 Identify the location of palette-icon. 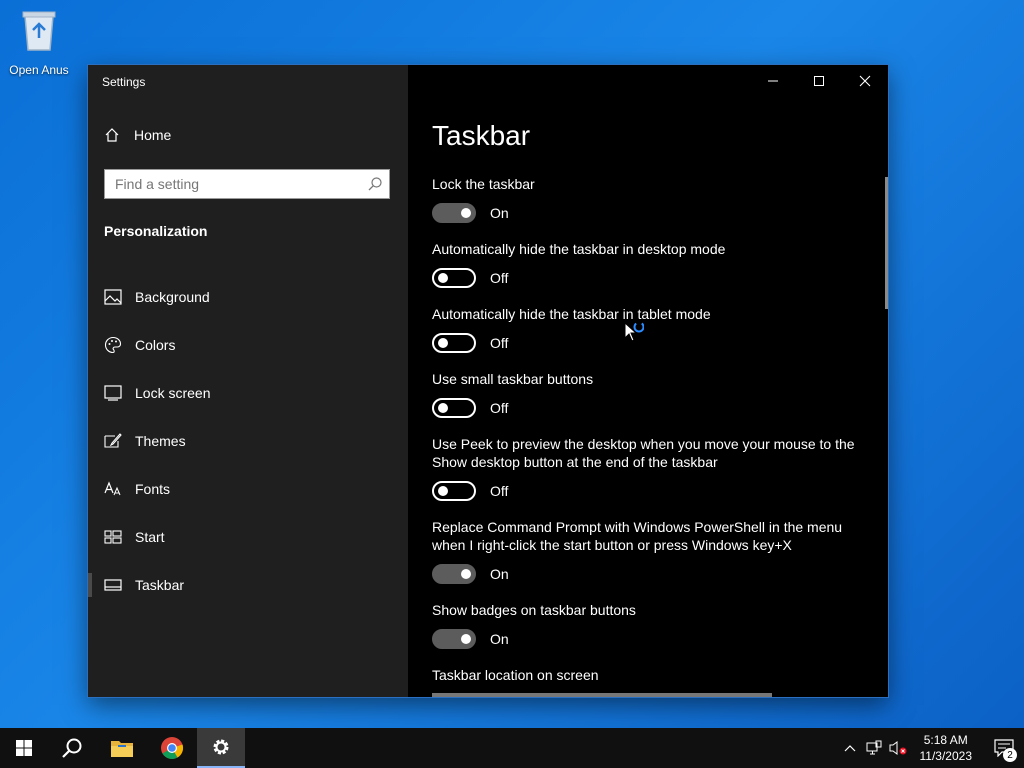
(113, 345).